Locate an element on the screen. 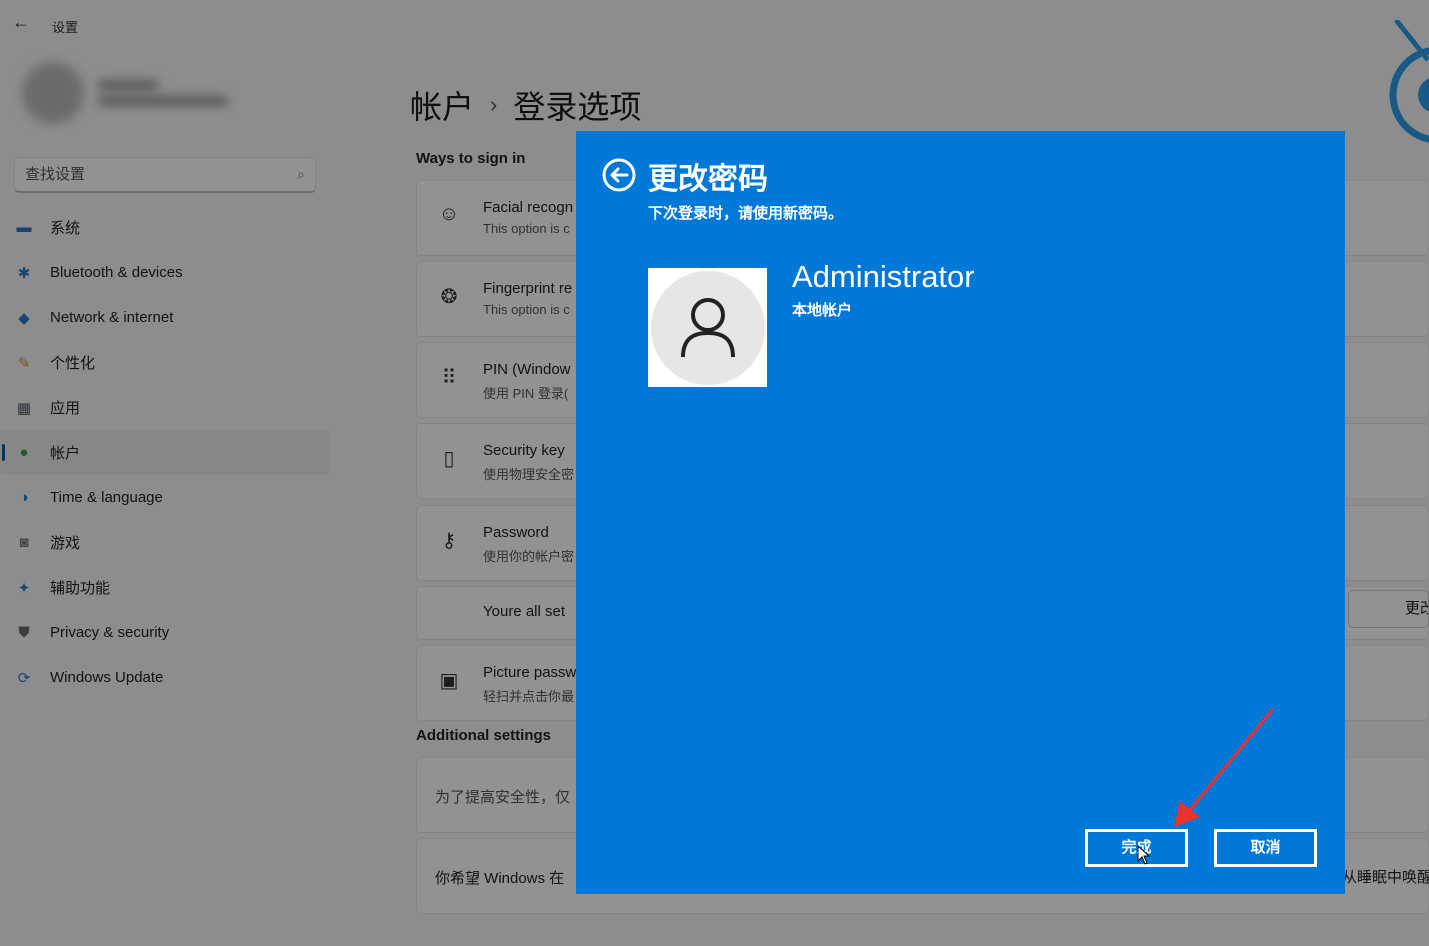 The width and height of the screenshot is (1429, 946). account-type: 本地帐户 is located at coordinates (822, 310).